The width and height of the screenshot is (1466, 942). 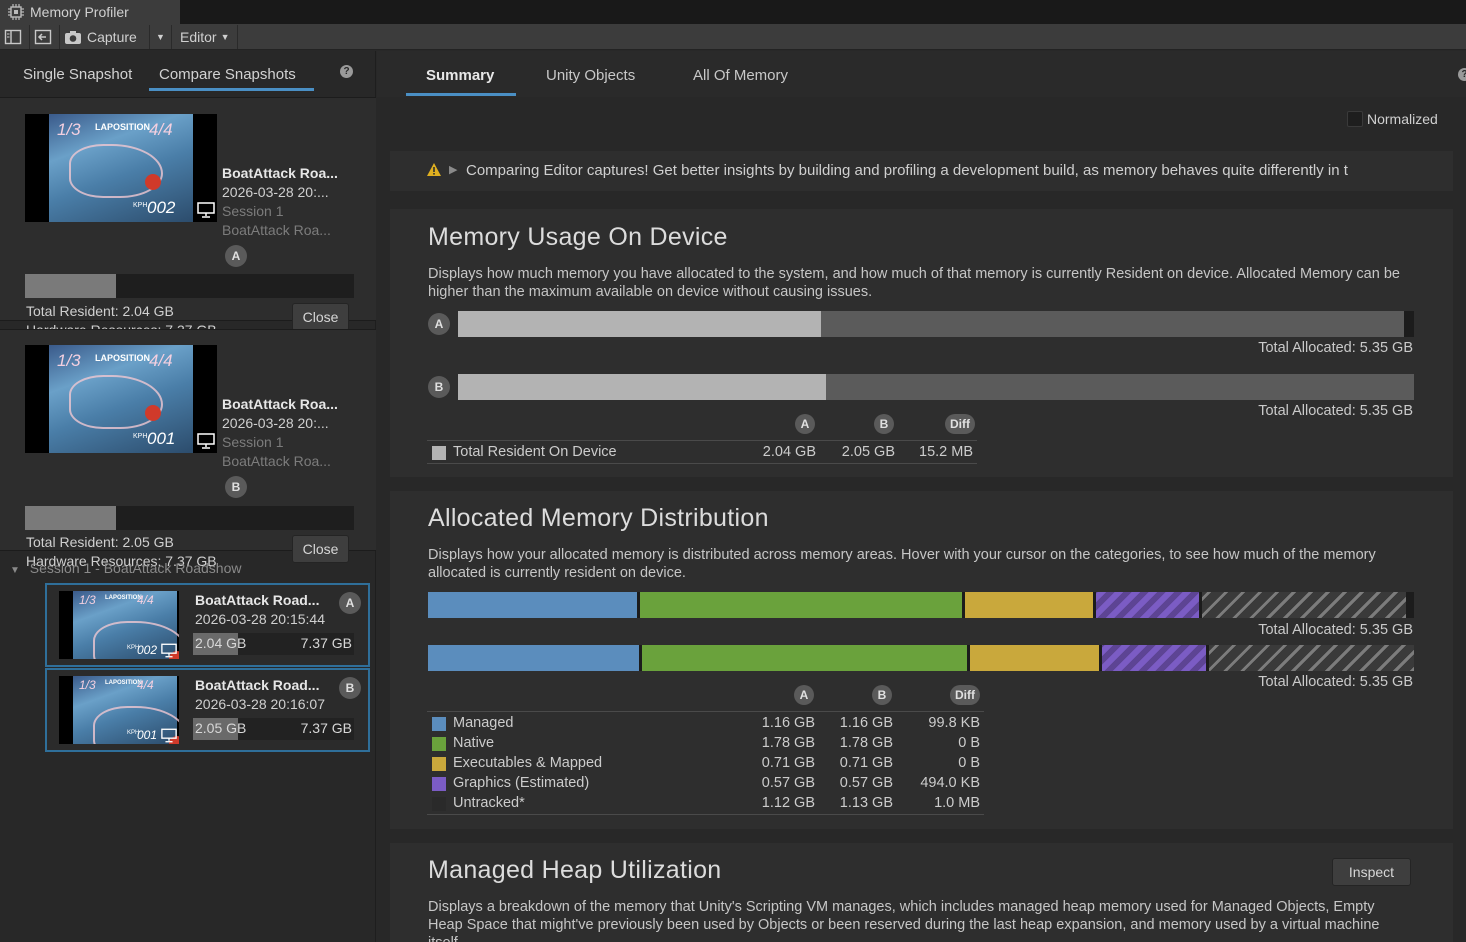 I want to click on capture-options-dropdown: ▼, so click(x=161, y=36).